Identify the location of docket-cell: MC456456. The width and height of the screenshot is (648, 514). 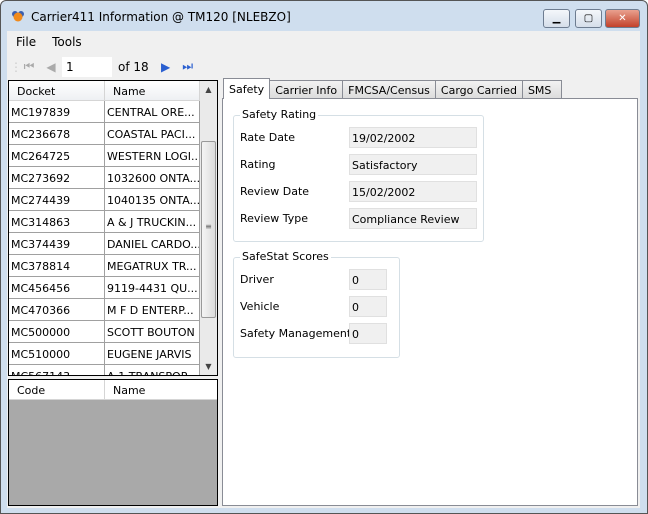
(57, 287).